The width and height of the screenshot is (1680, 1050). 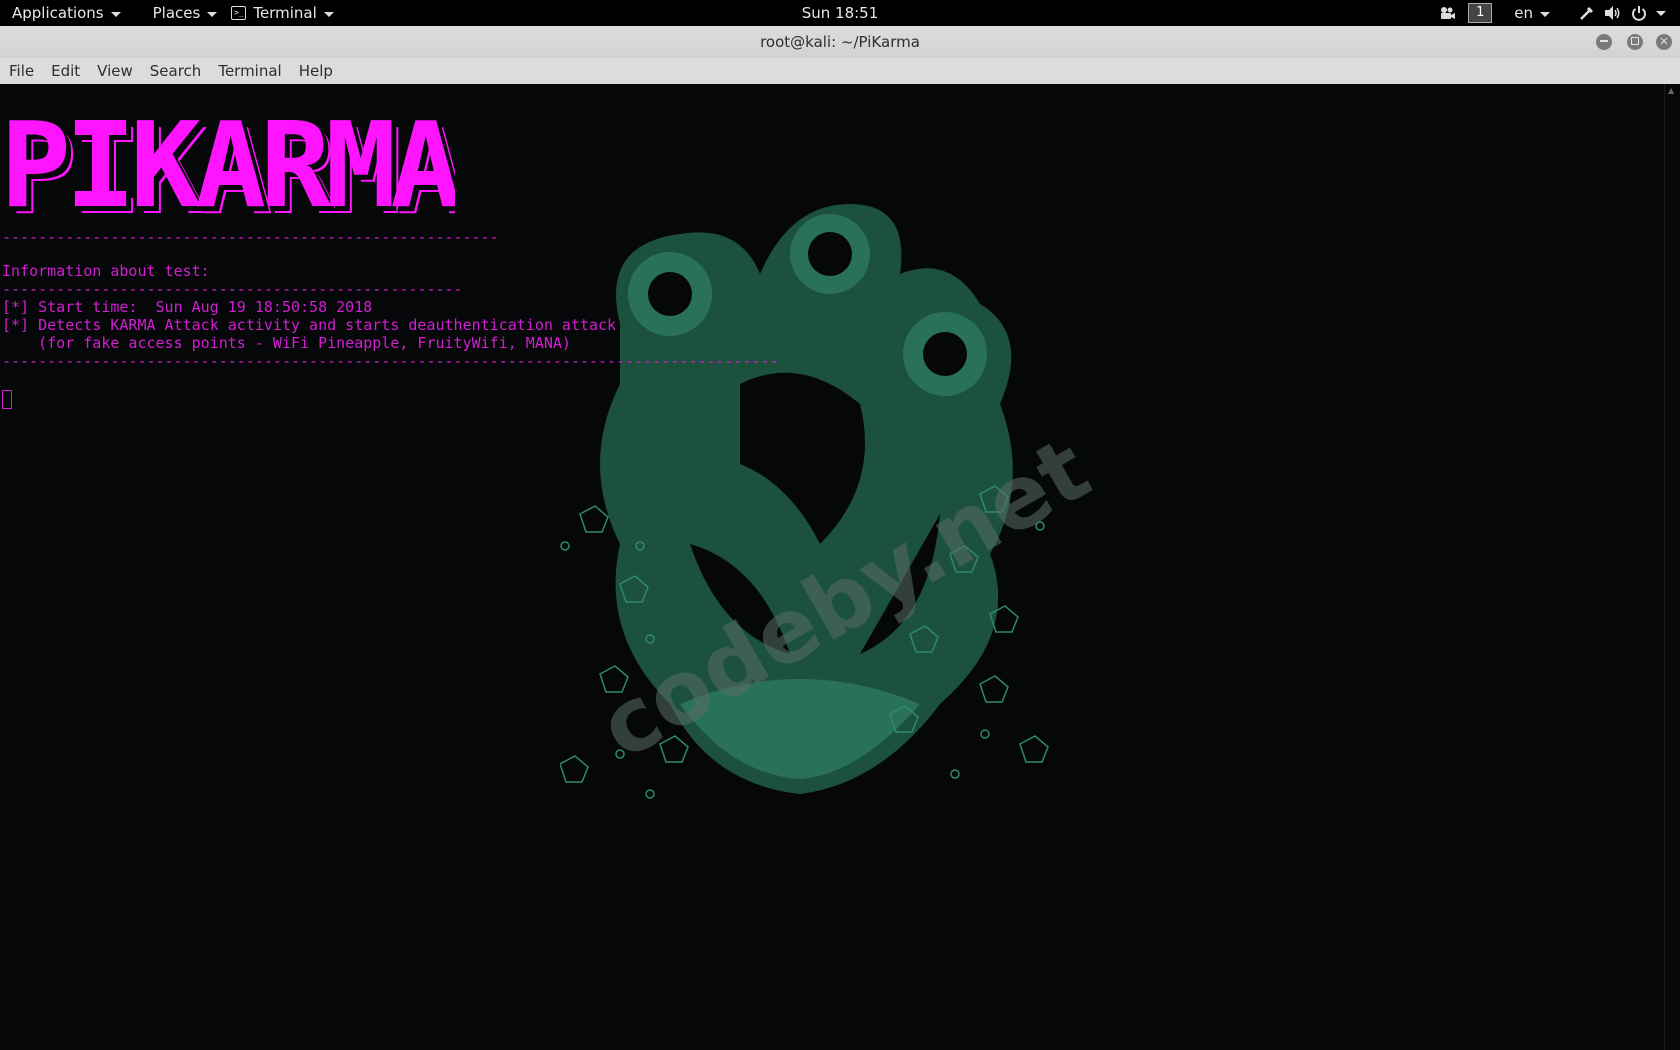 I want to click on close-icon: ✕, so click(x=1664, y=41).